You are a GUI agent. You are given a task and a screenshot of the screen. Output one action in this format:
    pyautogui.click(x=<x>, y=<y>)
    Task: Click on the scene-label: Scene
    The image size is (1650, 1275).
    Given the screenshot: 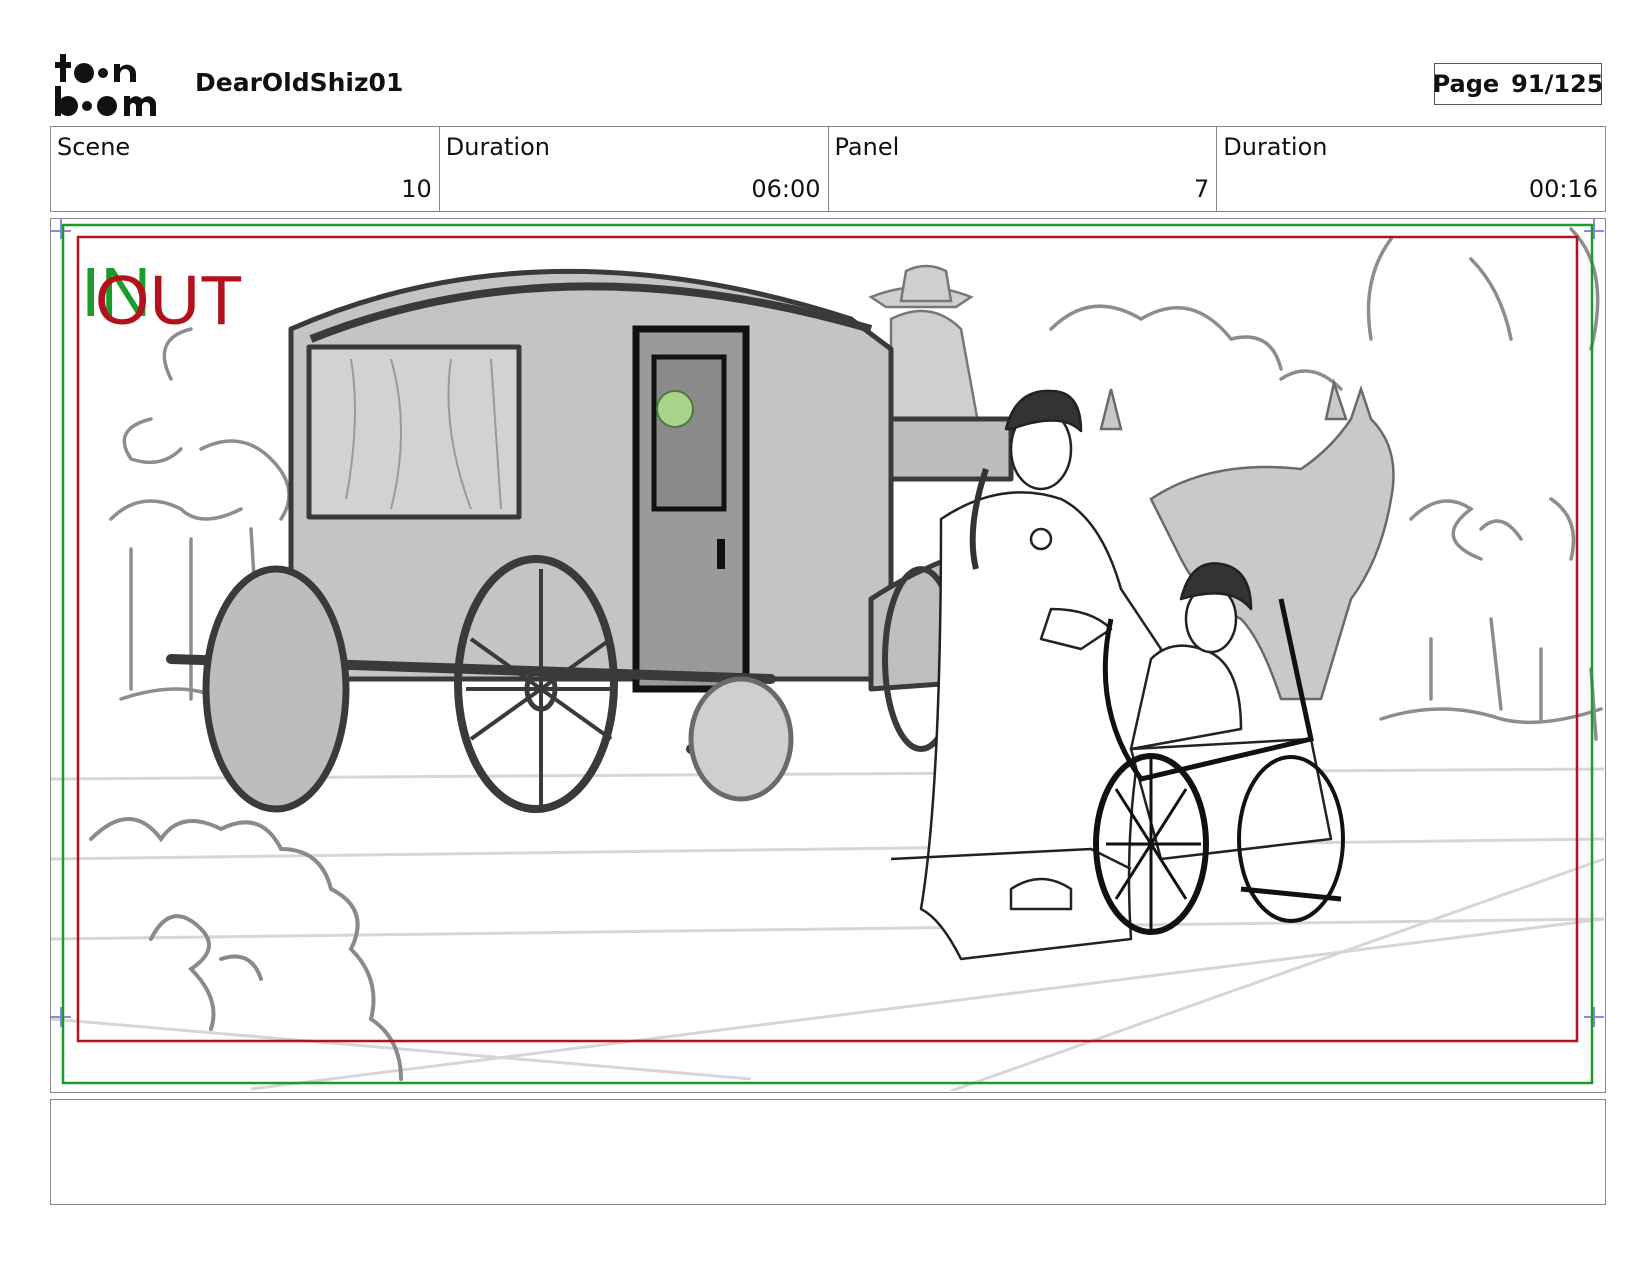 What is the action you would take?
    pyautogui.click(x=94, y=147)
    